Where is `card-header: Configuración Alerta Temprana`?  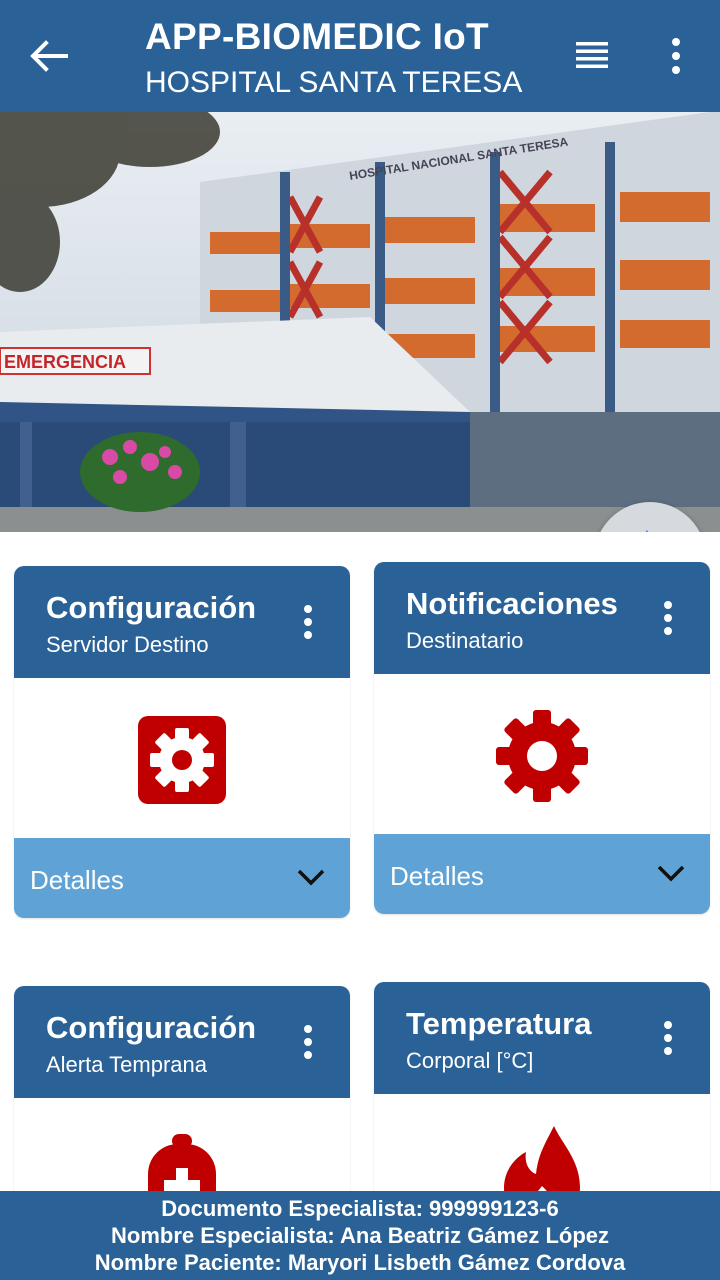
card-header: Configuración Alerta Temprana is located at coordinates (182, 1042).